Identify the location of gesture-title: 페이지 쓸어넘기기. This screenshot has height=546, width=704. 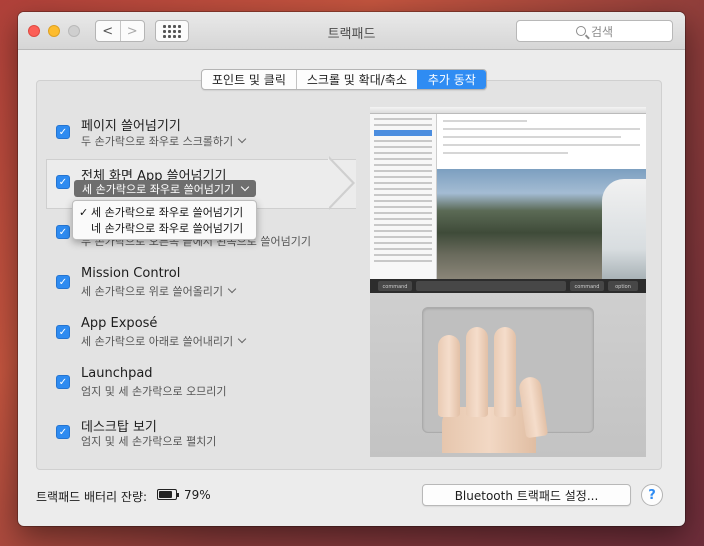
(131, 126).